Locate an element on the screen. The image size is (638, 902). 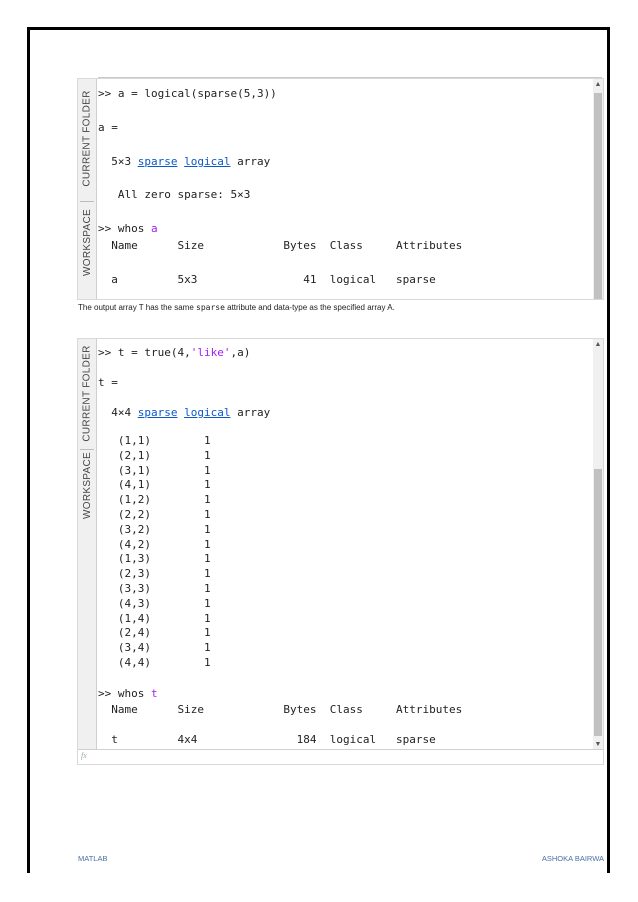
sparse-entry: (2,4) 1 is located at coordinates (154, 633).